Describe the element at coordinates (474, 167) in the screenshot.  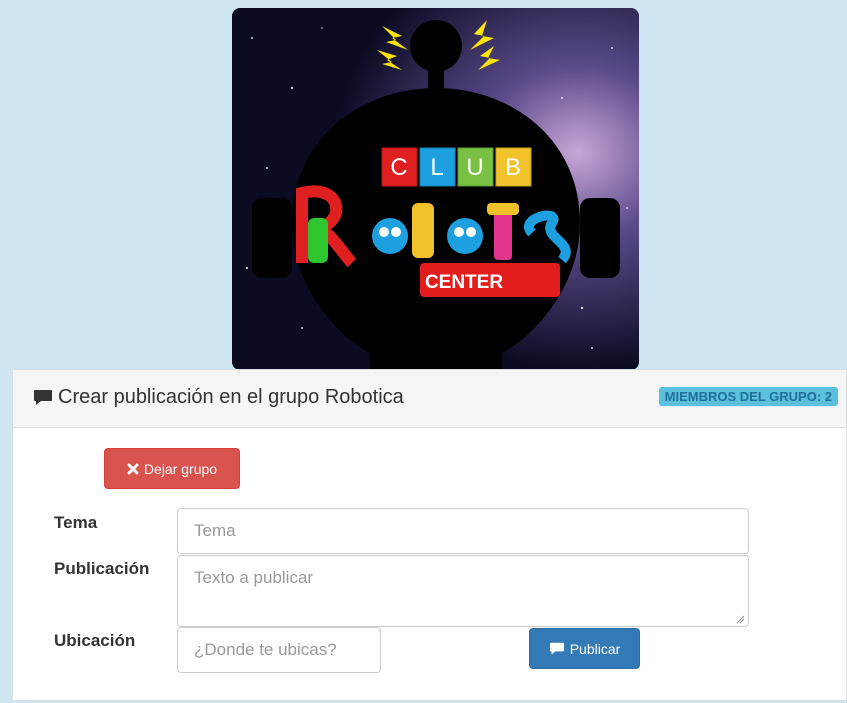
I see `tile-letter-u: U` at that location.